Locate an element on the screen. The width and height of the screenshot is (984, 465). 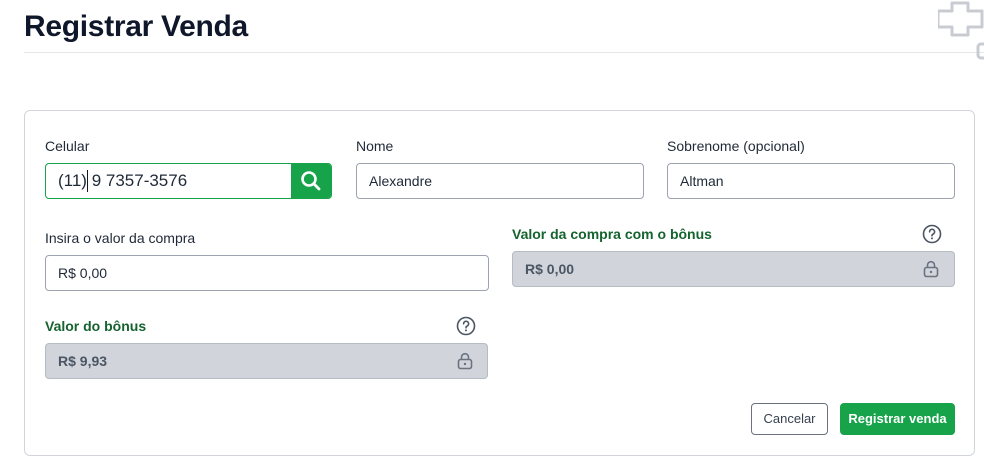
bonus-value-label: Valor do bônus is located at coordinates (96, 326).